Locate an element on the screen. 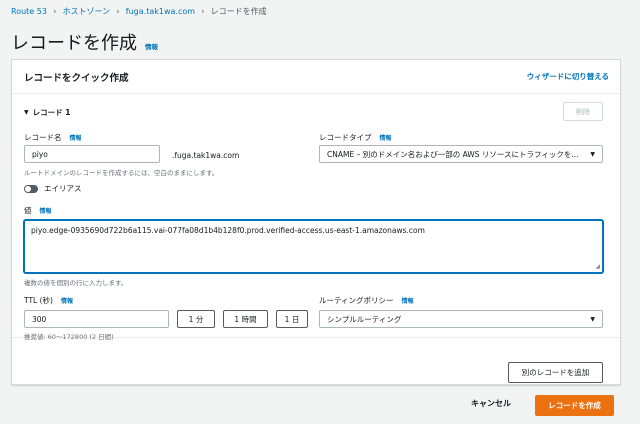 The height and width of the screenshot is (424, 640). page-info-link: 情報 is located at coordinates (151, 46).